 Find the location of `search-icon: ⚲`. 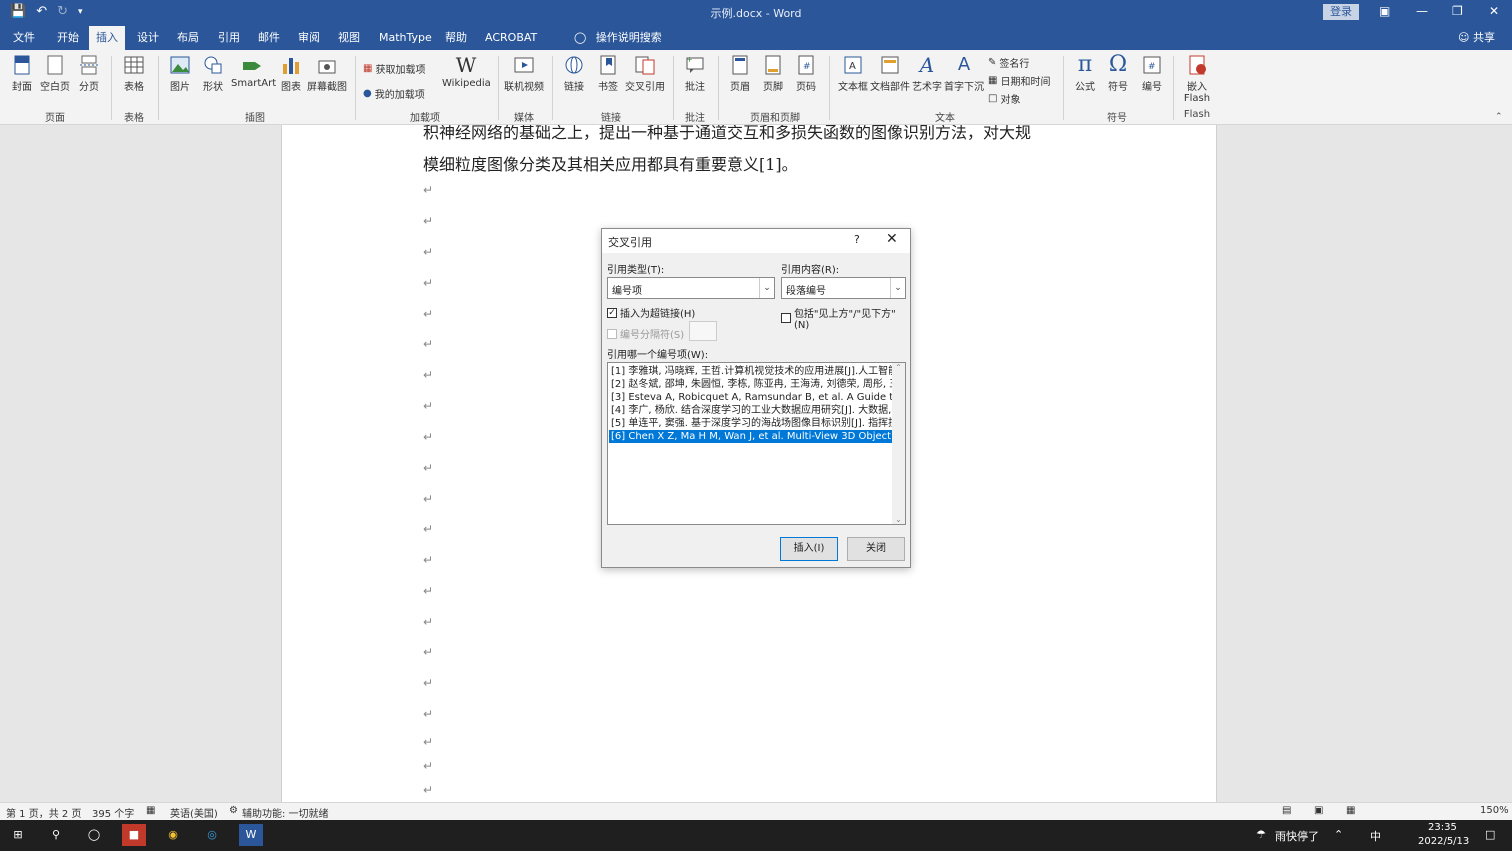

search-icon: ⚲ is located at coordinates (56, 835).